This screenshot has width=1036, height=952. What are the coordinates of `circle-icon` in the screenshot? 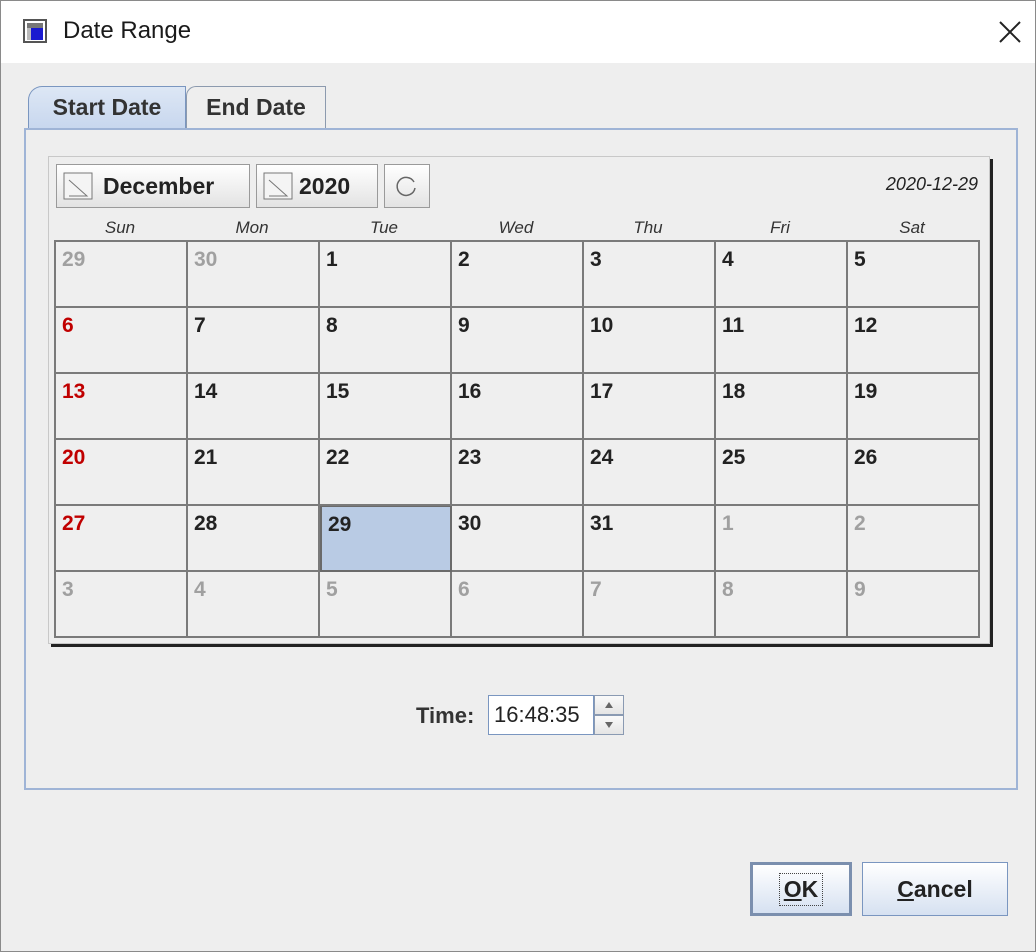 It's located at (406, 186).